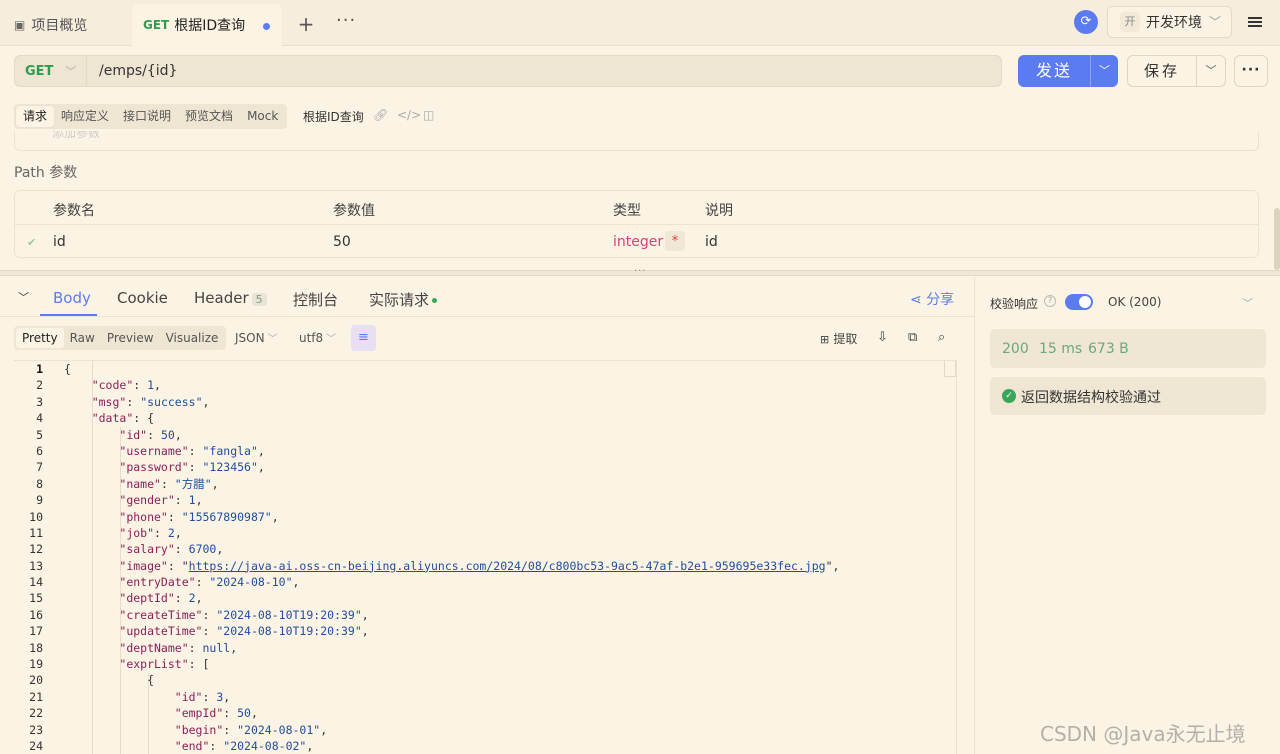  What do you see at coordinates (1050, 301) in the screenshot?
I see `help-icon: ?` at bounding box center [1050, 301].